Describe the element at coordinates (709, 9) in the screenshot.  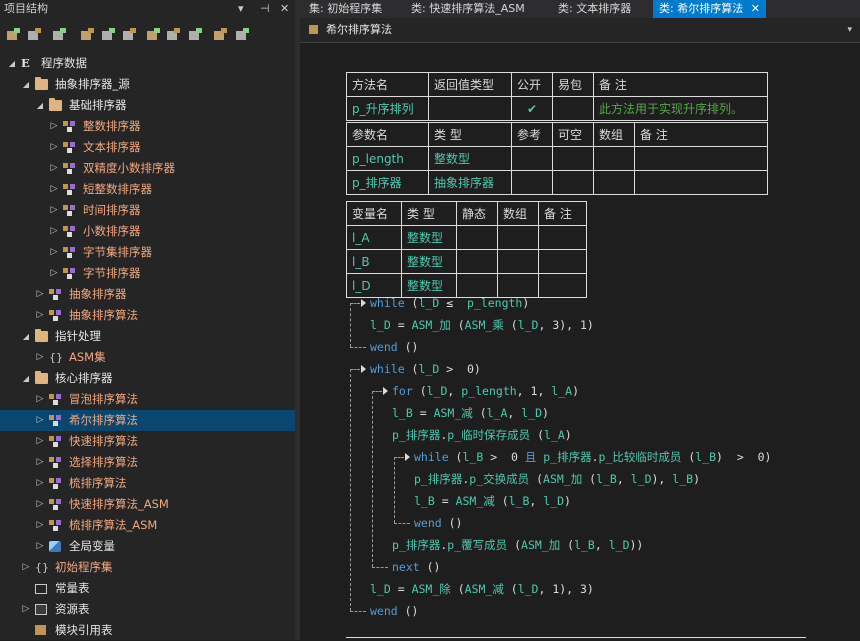
I see `tab-3: 类: 希尔排序算法 ✕` at that location.